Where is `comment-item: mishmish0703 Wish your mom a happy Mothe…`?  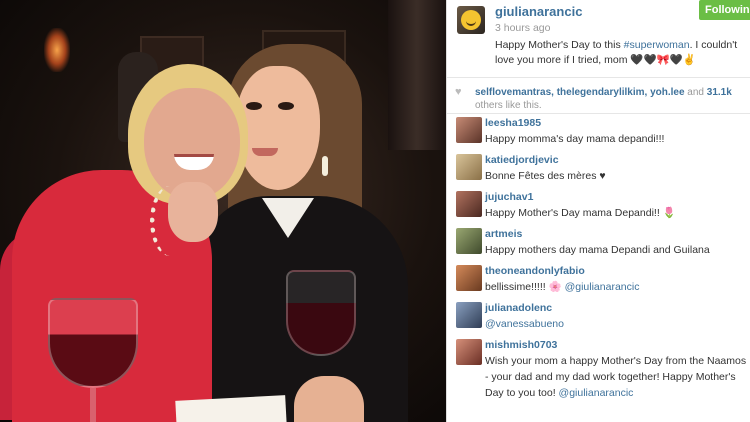 comment-item: mishmish0703 Wish your mom a happy Mothe… is located at coordinates (598, 371).